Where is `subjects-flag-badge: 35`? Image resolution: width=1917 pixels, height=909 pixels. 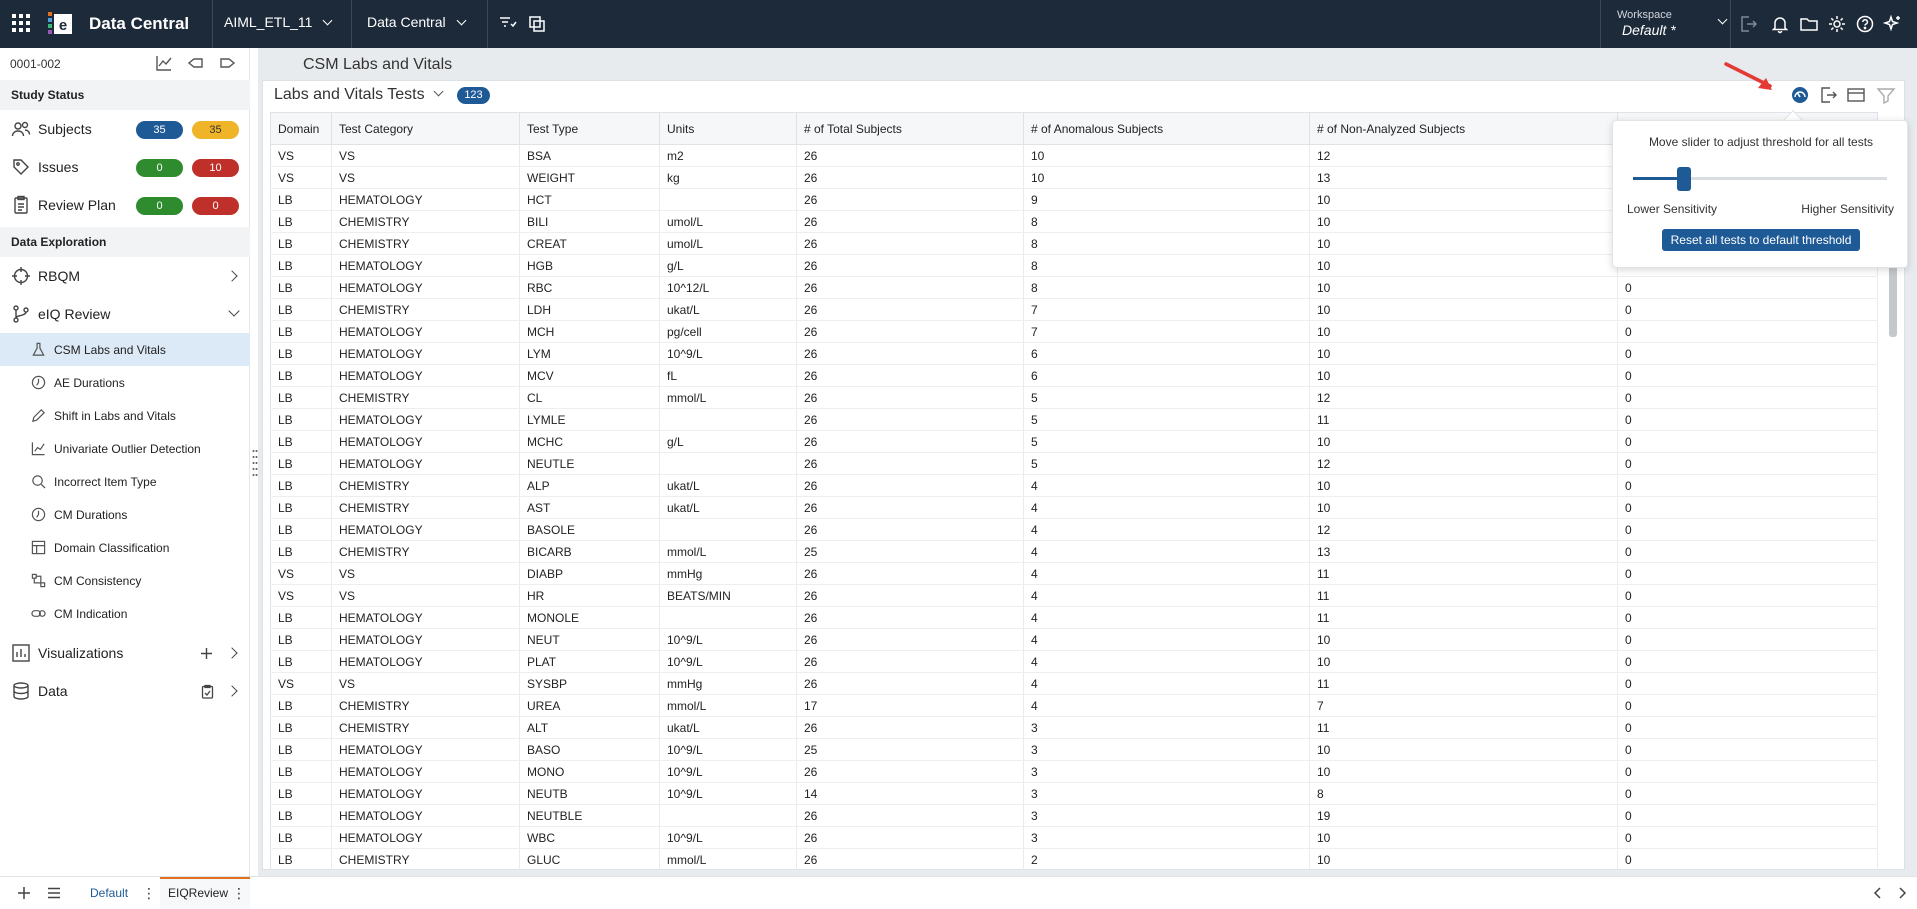
subjects-flag-badge: 35 is located at coordinates (215, 130).